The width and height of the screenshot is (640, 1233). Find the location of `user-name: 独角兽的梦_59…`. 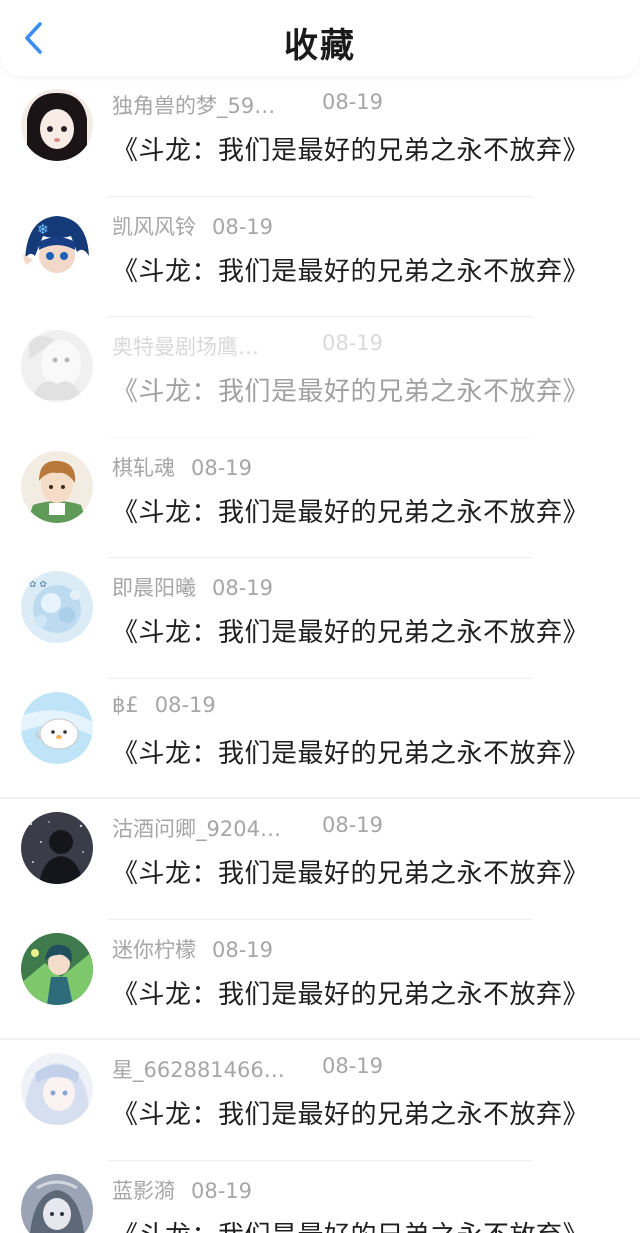

user-name: 独角兽的梦_59… is located at coordinates (209, 105).